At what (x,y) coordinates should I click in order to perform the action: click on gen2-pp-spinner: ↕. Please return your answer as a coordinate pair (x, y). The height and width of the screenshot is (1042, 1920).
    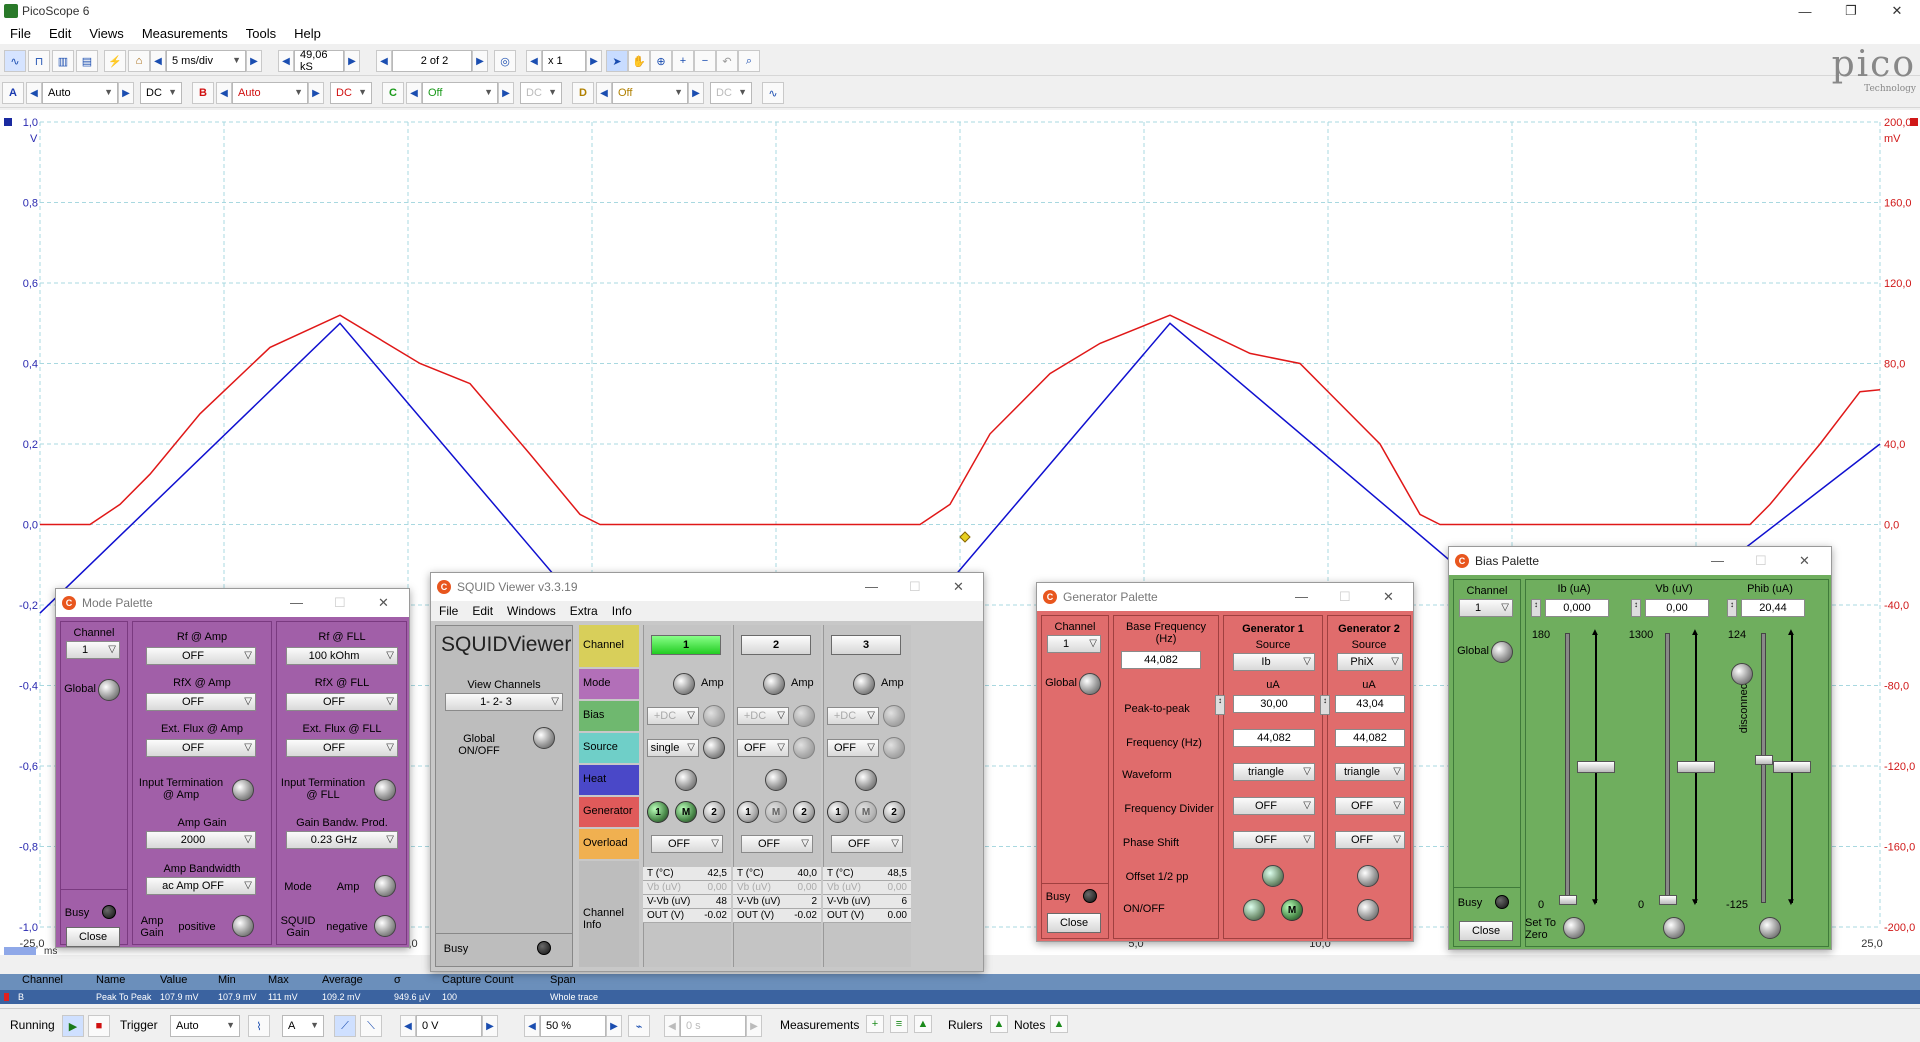
    Looking at the image, I should click on (1325, 705).